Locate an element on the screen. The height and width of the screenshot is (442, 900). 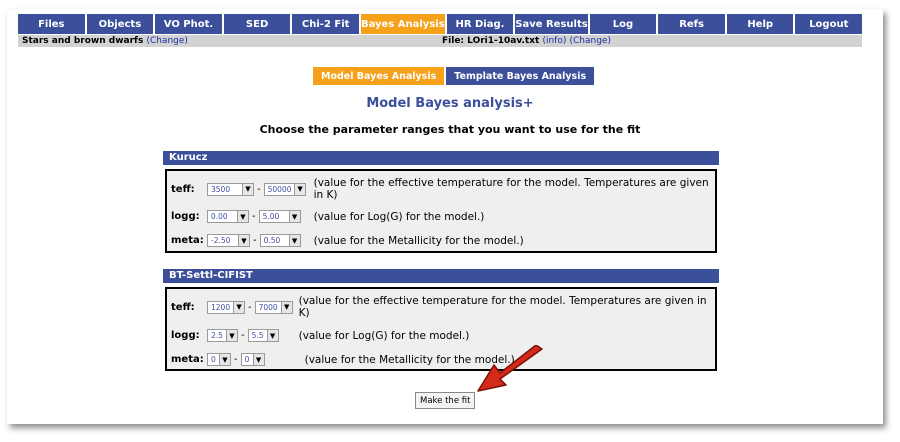
file-change-link: (Change) is located at coordinates (590, 41).